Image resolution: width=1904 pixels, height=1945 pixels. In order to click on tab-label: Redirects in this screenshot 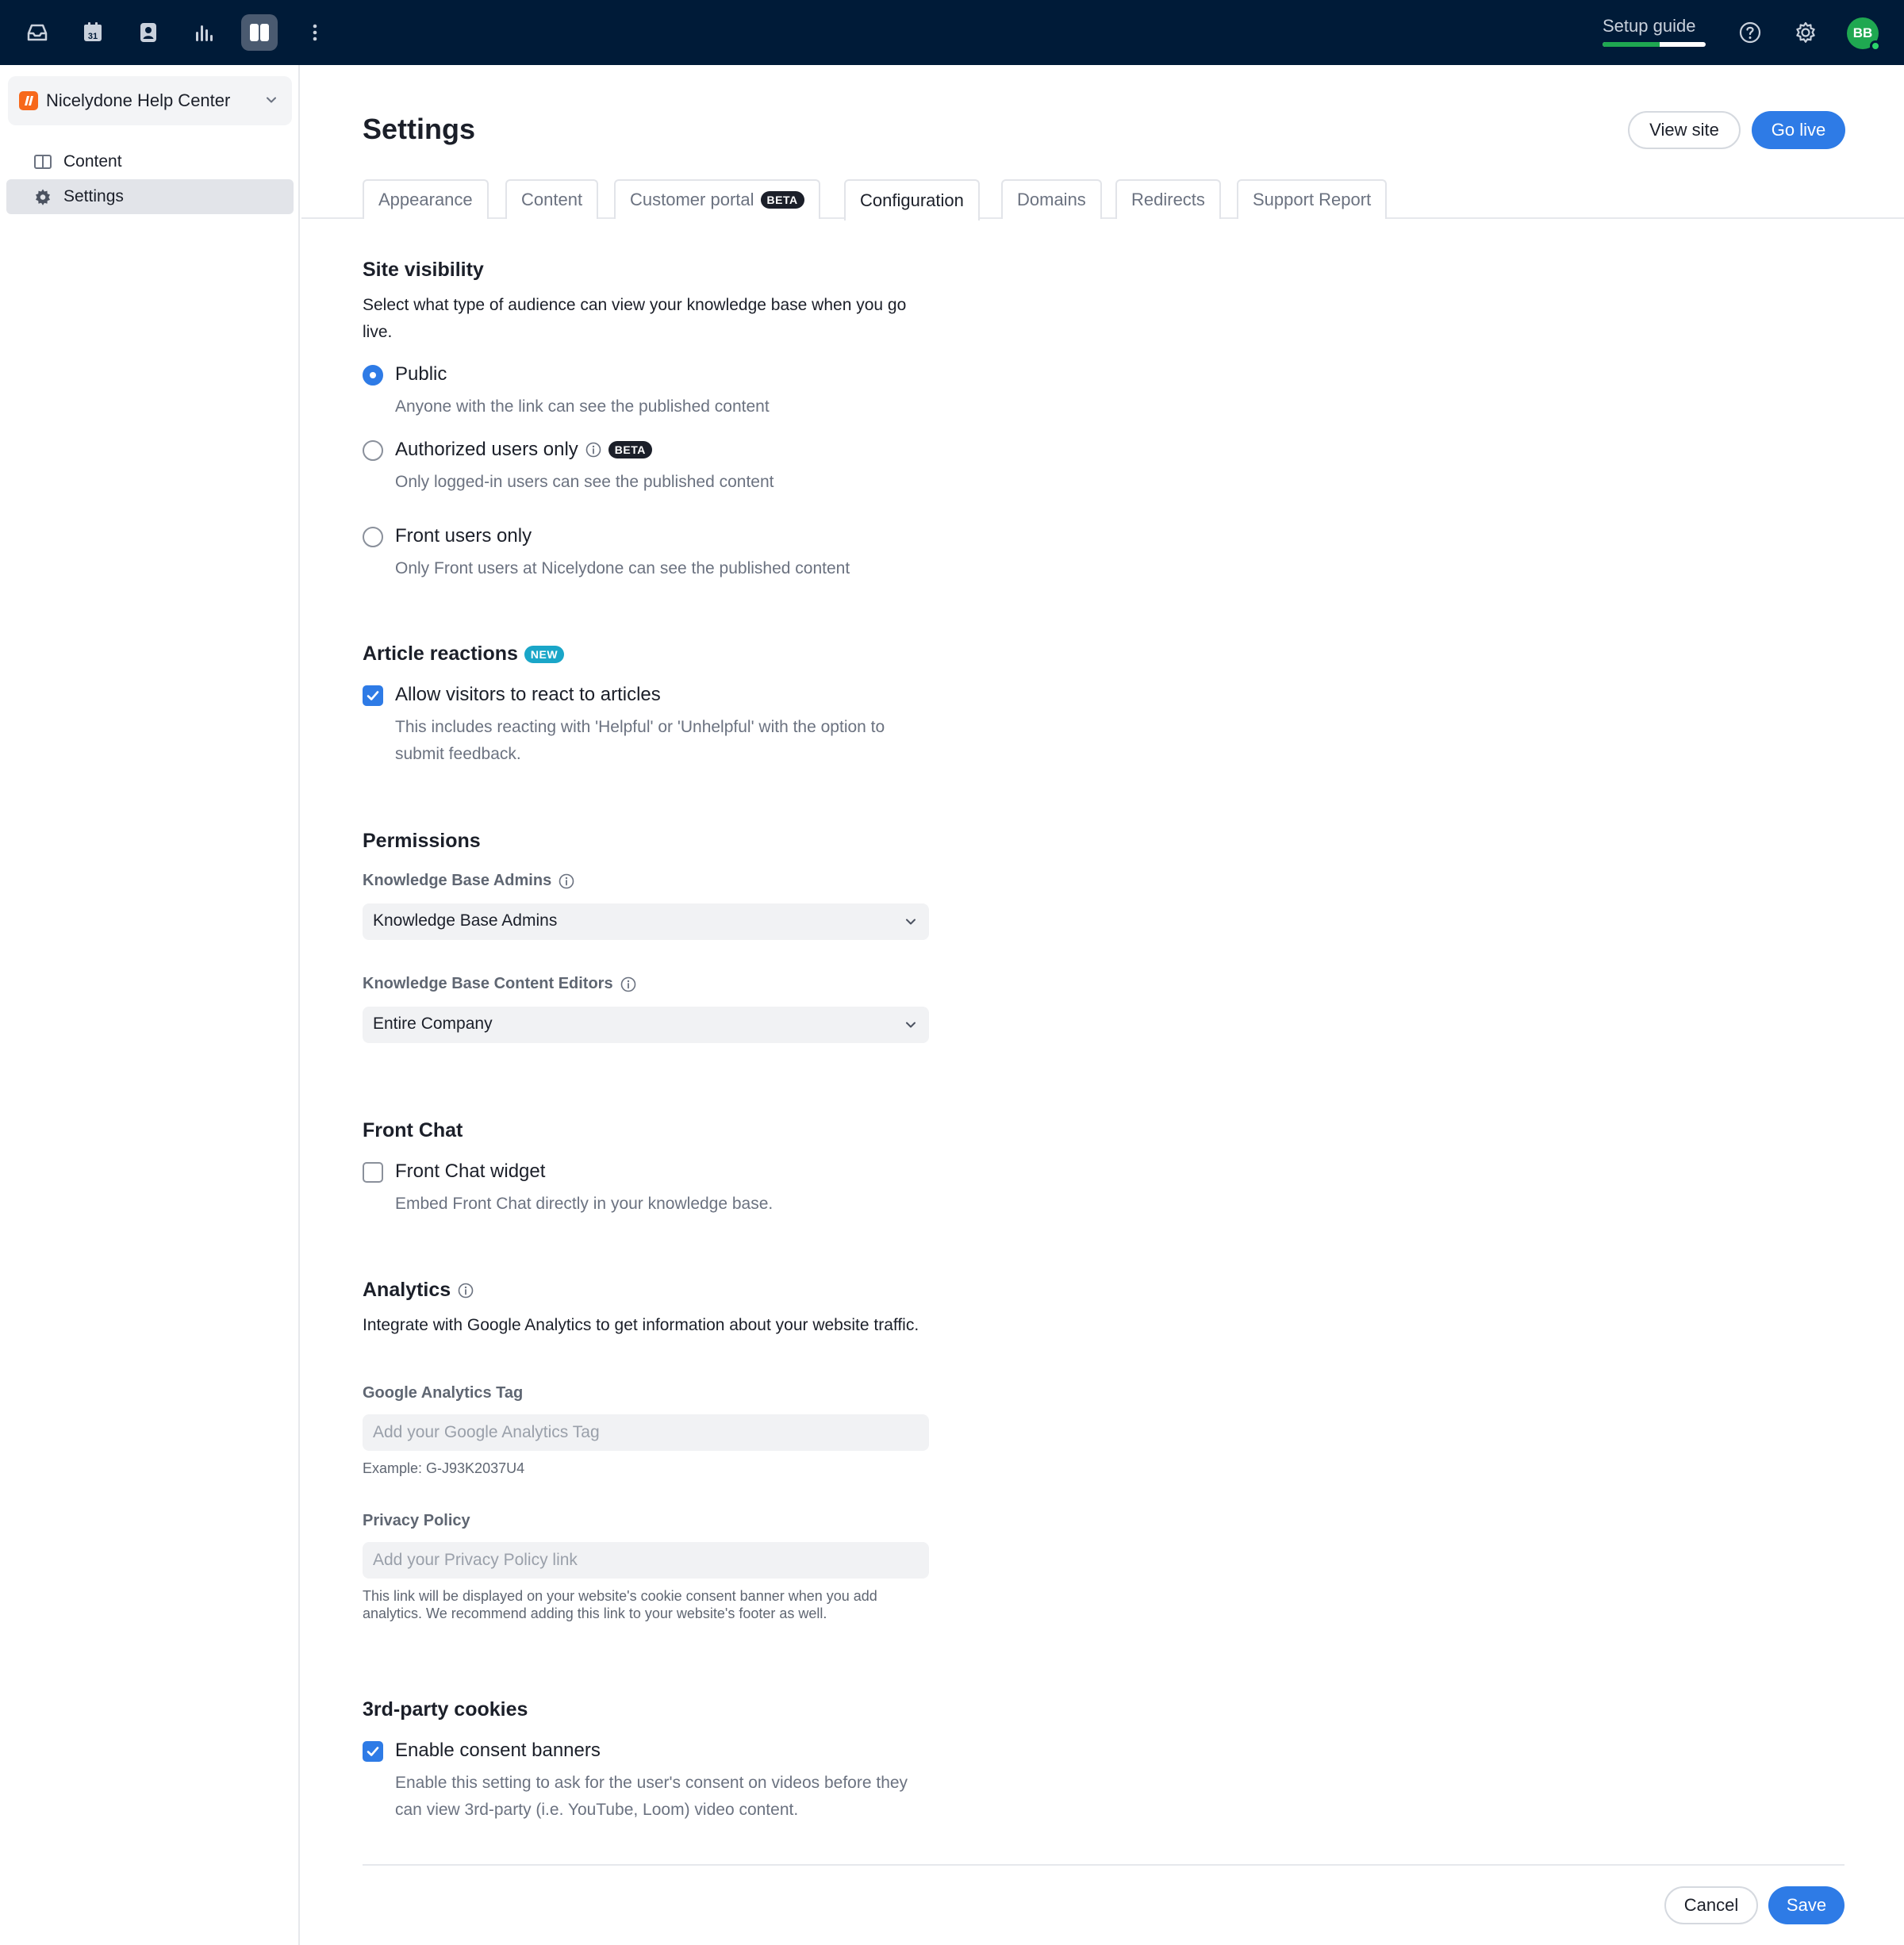, I will do `click(1168, 199)`.